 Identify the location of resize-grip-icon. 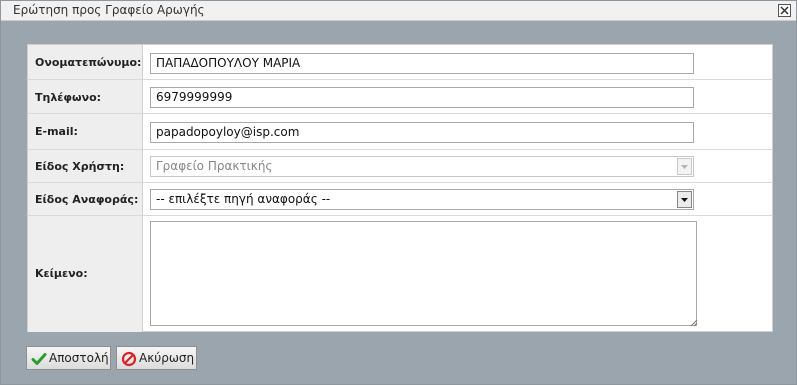
(694, 323).